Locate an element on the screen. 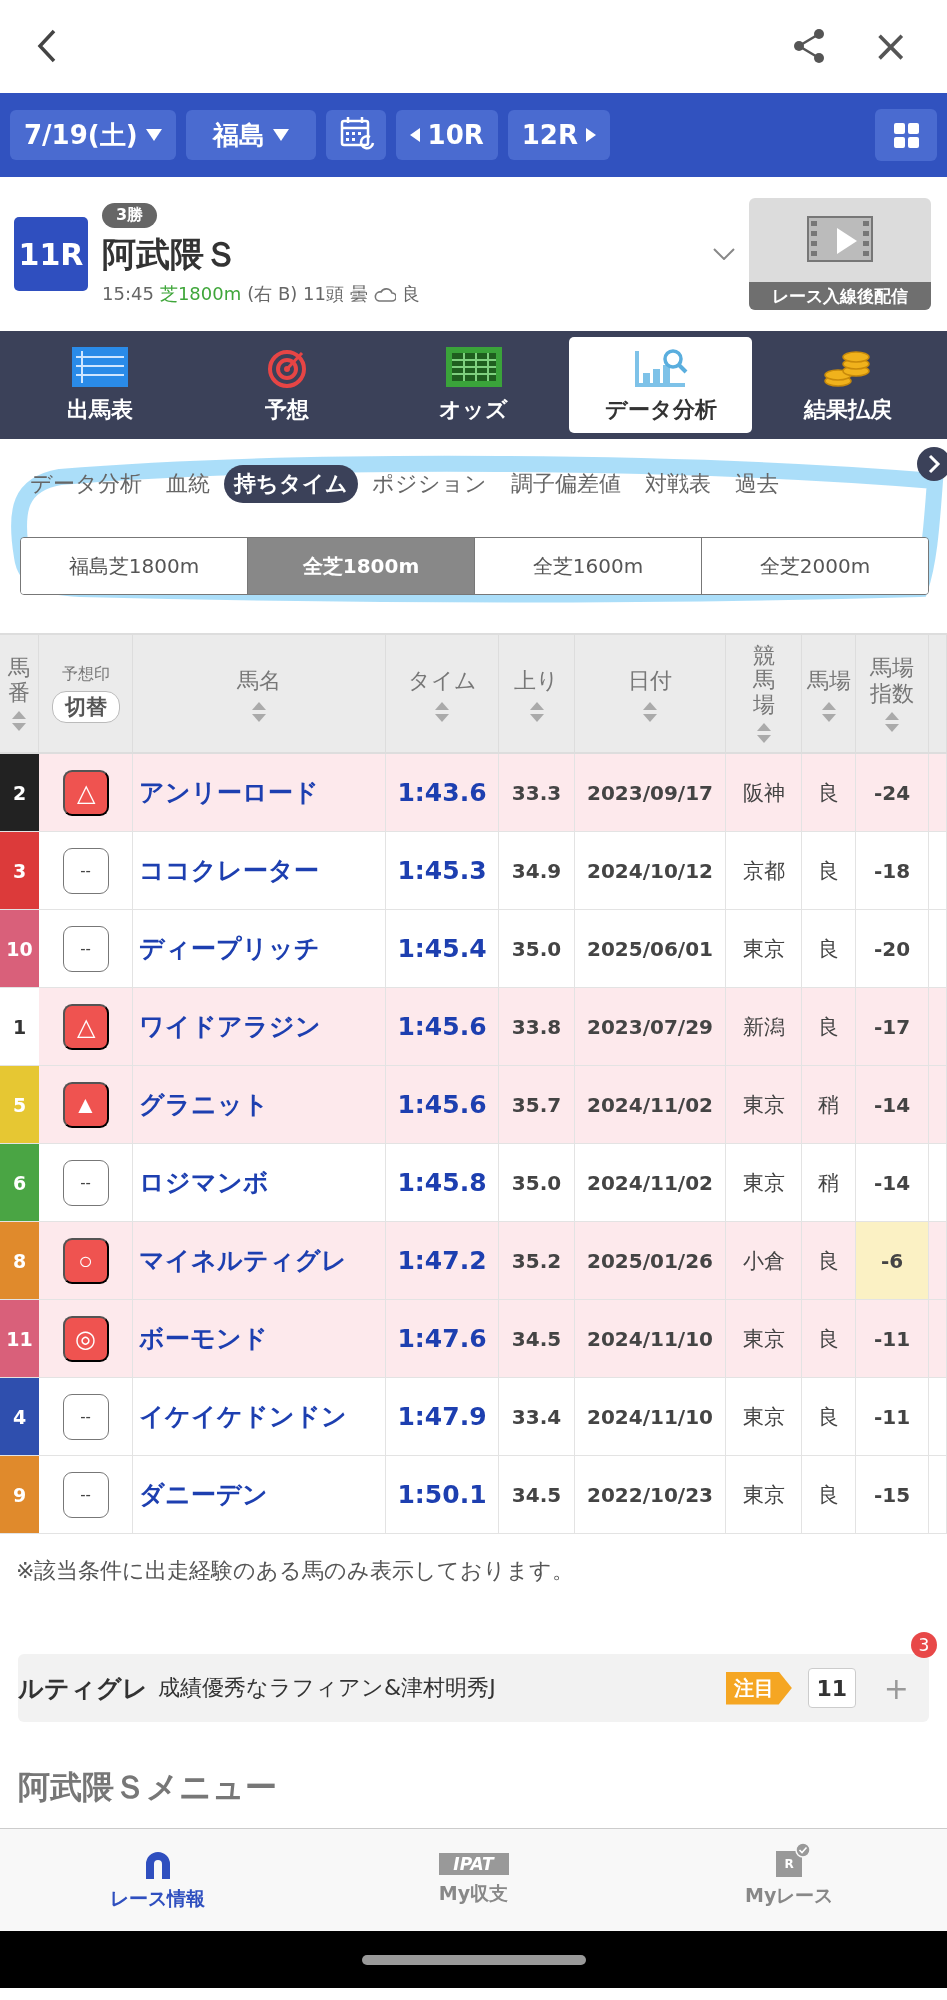 This screenshot has height=2000, width=947. next-race-button: 12R is located at coordinates (558, 135).